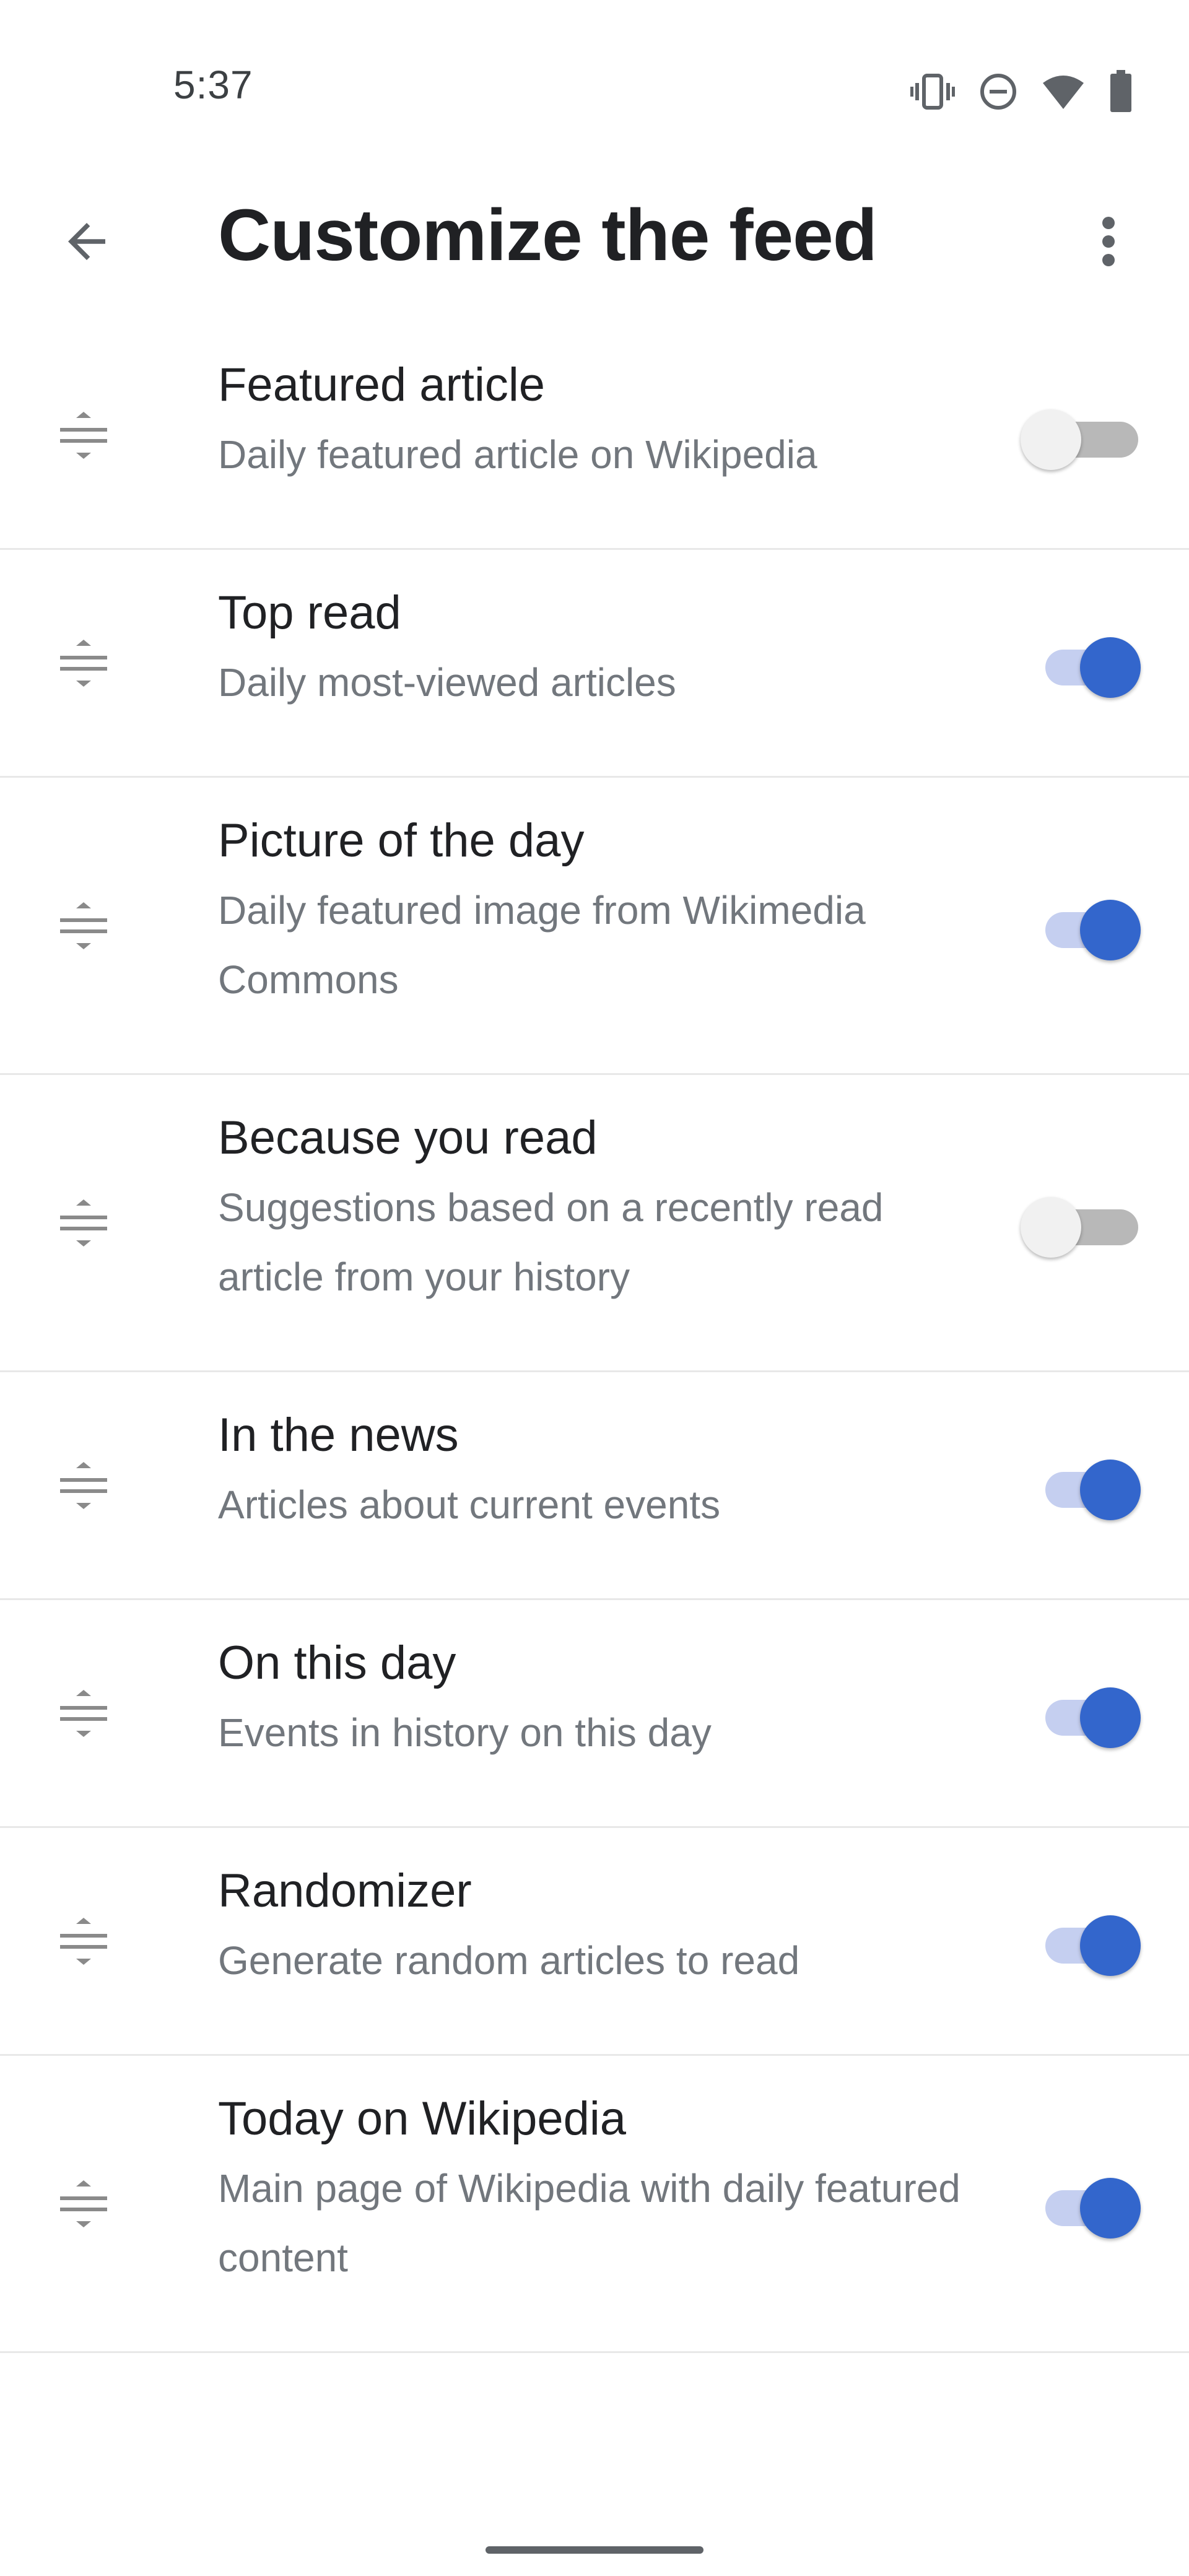  Describe the element at coordinates (517, 454) in the screenshot. I see `item-description: Daily featured article on Wikipedia` at that location.